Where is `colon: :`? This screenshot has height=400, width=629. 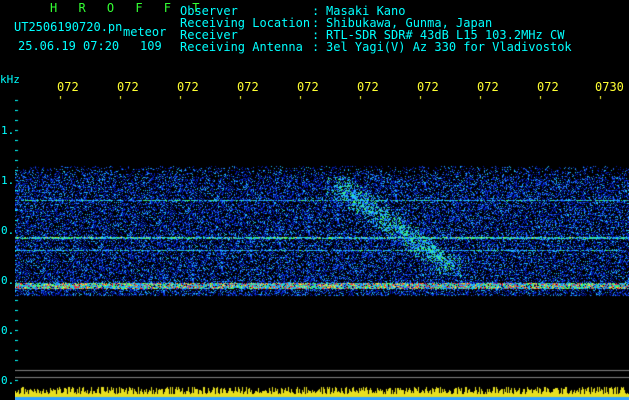 colon: : is located at coordinates (316, 47).